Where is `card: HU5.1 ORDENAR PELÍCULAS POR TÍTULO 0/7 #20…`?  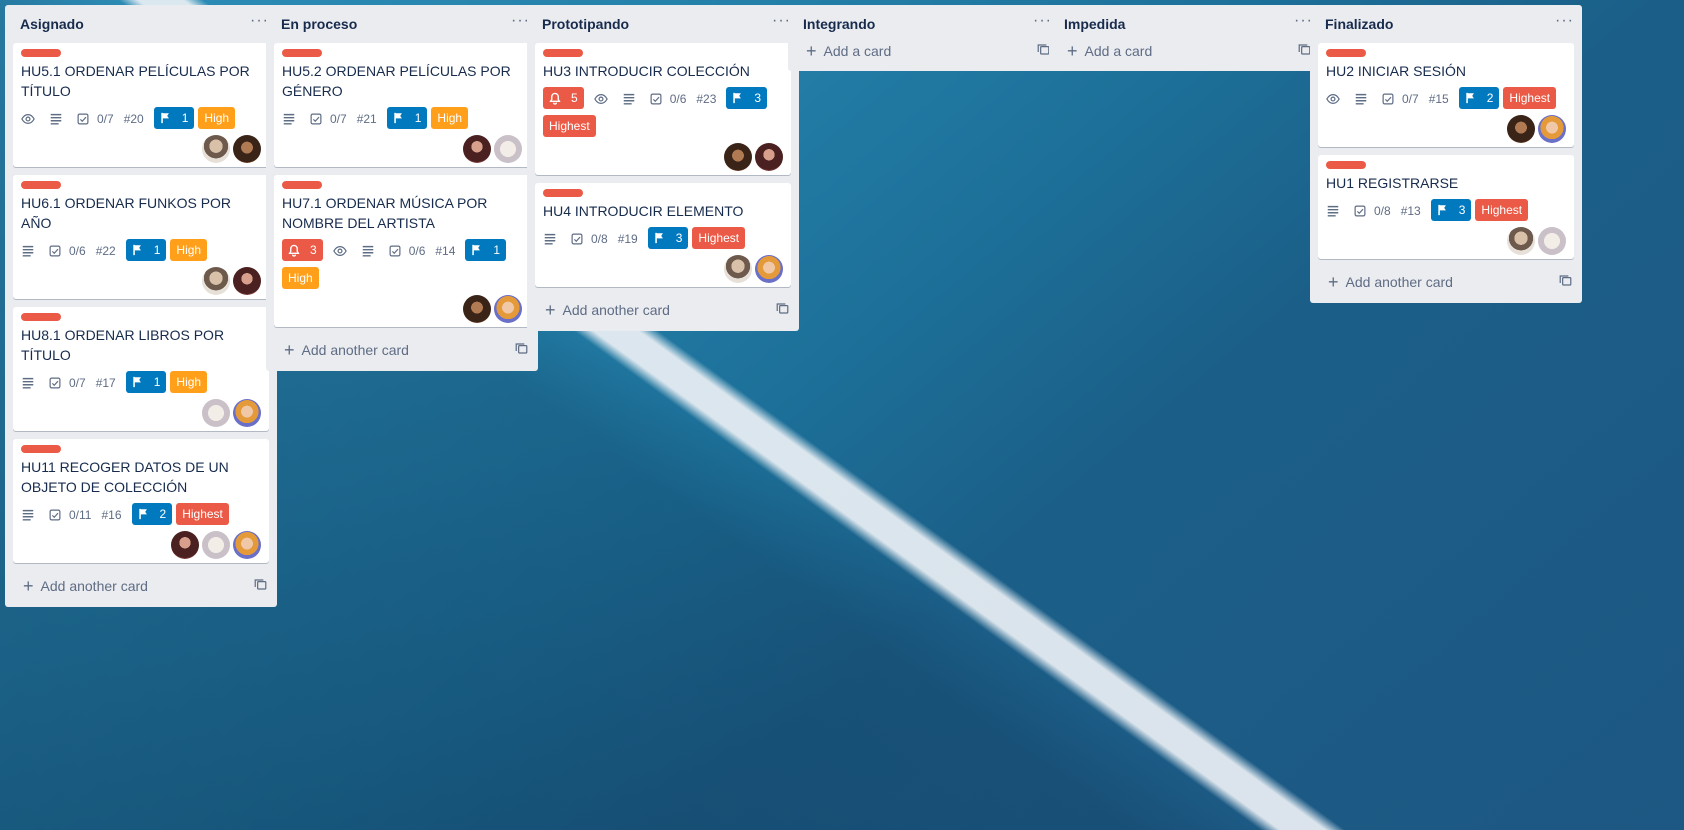
card: HU5.1 ORDENAR PELÍCULAS POR TÍTULO 0/7 #20… is located at coordinates (141, 105).